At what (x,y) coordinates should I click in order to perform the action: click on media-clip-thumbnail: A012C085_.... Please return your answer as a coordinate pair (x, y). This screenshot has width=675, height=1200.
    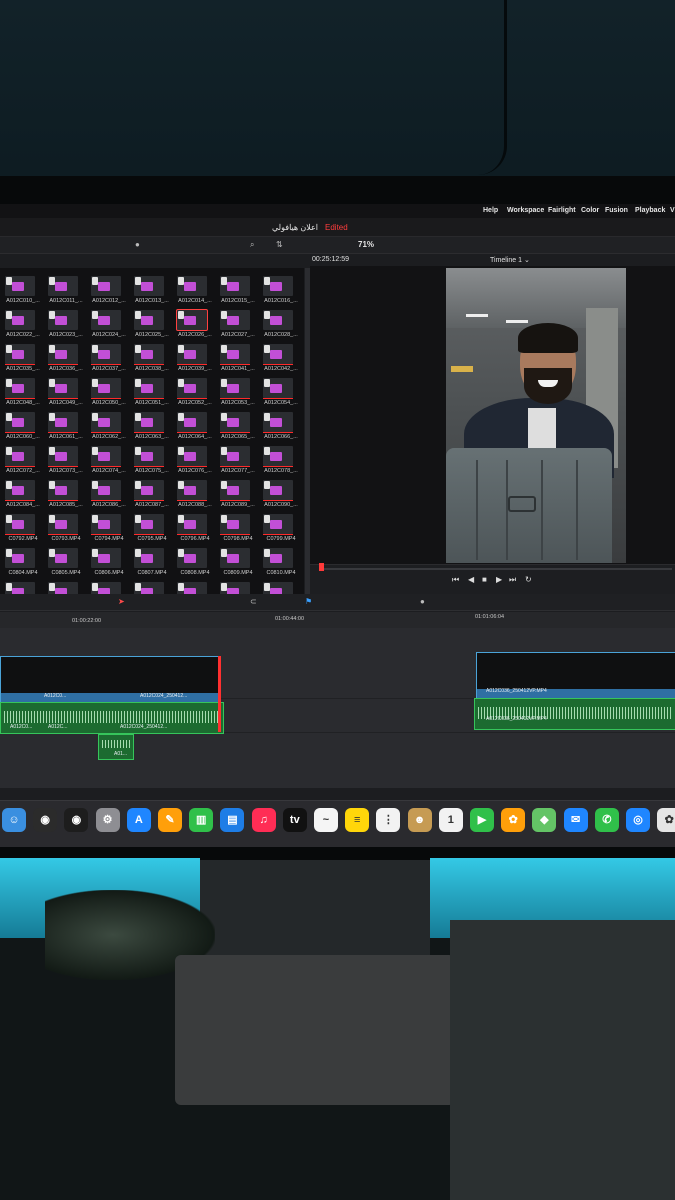
    Looking at the image, I should click on (64, 497).